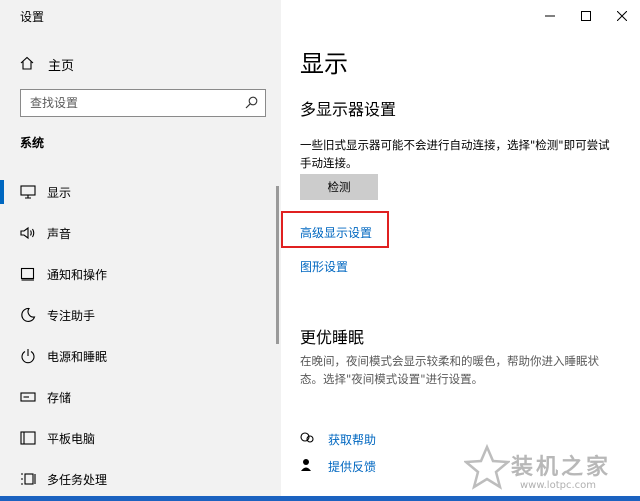 Image resolution: width=640 pixels, height=501 pixels. Describe the element at coordinates (77, 479) in the screenshot. I see `sidebar-item-label: 多任务处理` at that location.